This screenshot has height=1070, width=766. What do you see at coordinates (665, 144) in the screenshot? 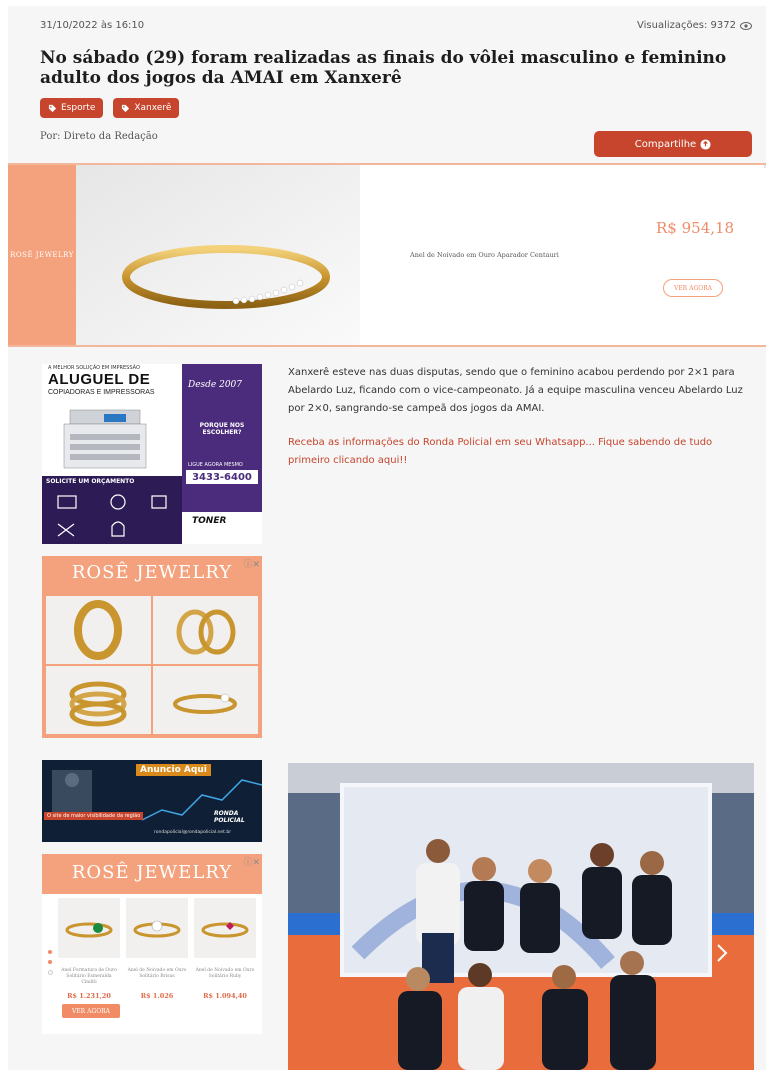
I see `share-label: Compartilhe` at bounding box center [665, 144].